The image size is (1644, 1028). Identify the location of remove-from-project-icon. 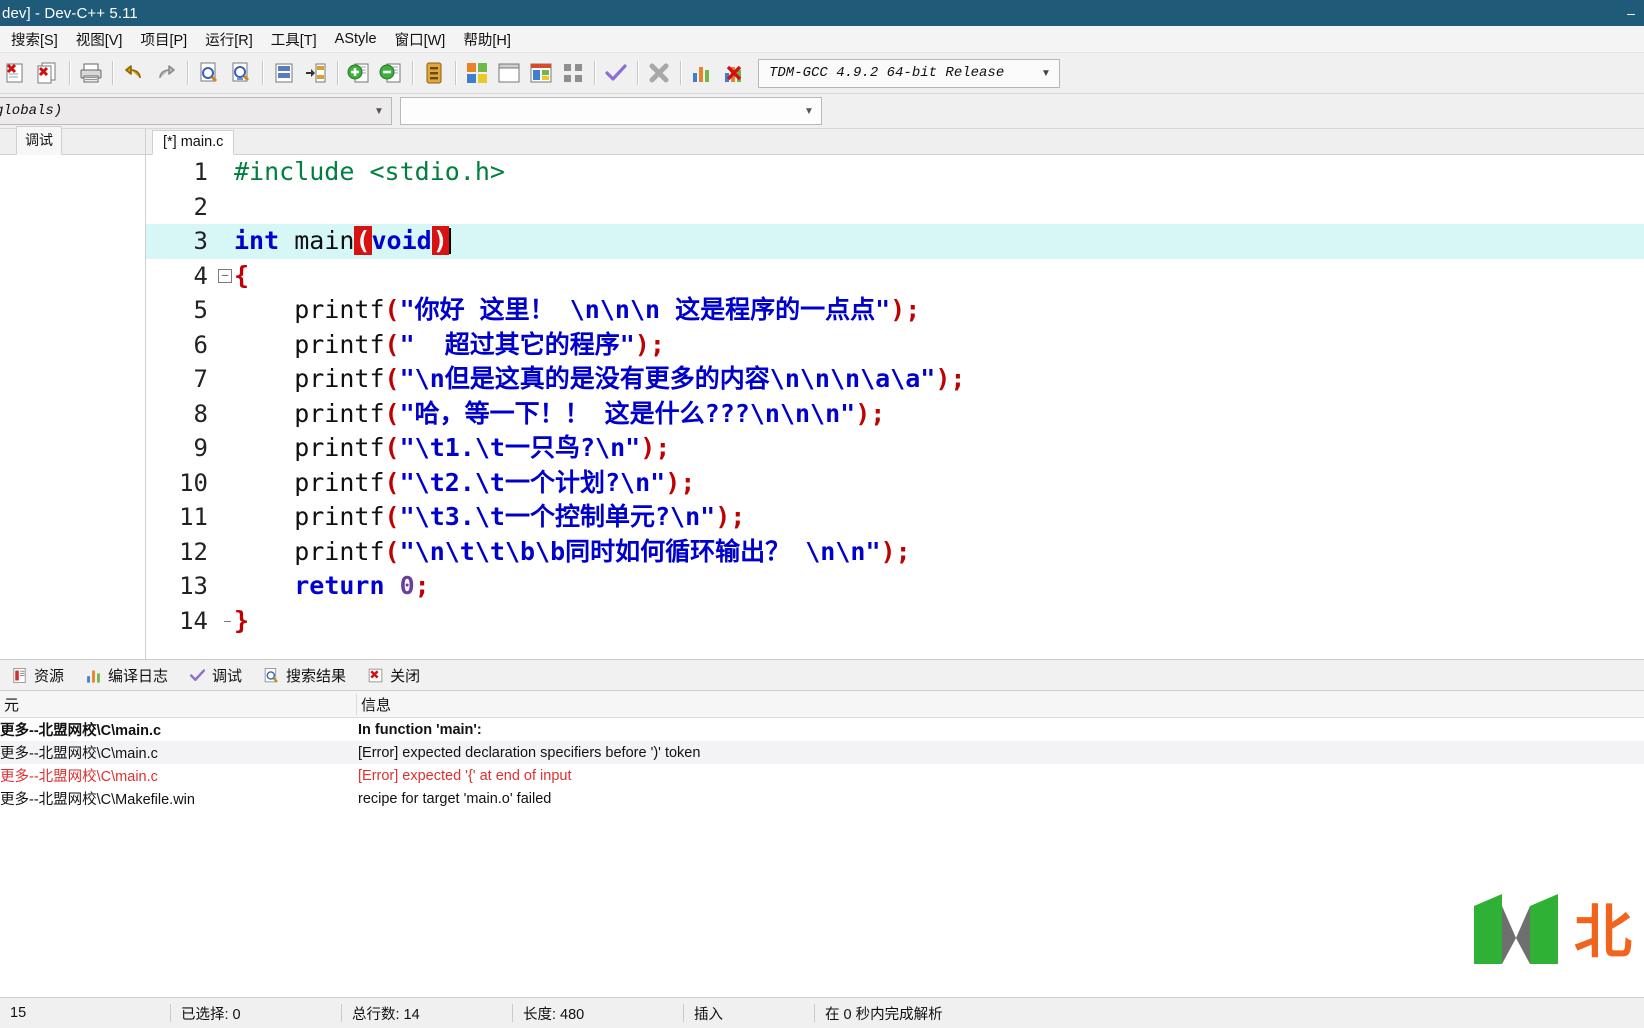
(391, 73).